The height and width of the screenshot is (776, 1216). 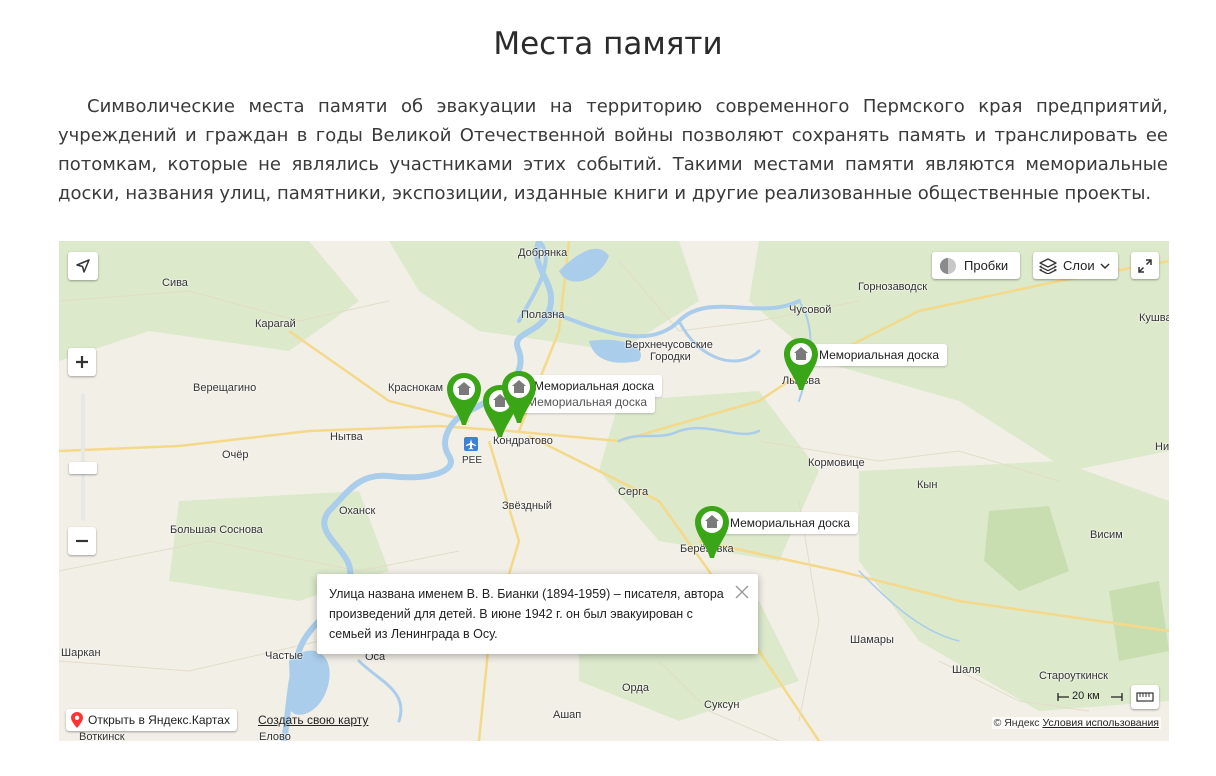 I want to click on scale-bar: 20 км, so click(x=1090, y=697).